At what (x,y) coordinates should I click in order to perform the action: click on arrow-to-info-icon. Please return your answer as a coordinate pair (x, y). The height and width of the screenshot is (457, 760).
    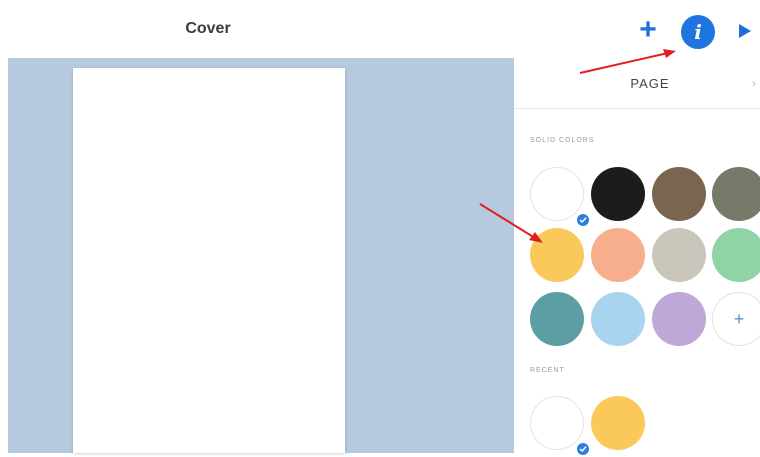
    Looking at the image, I should click on (627, 61).